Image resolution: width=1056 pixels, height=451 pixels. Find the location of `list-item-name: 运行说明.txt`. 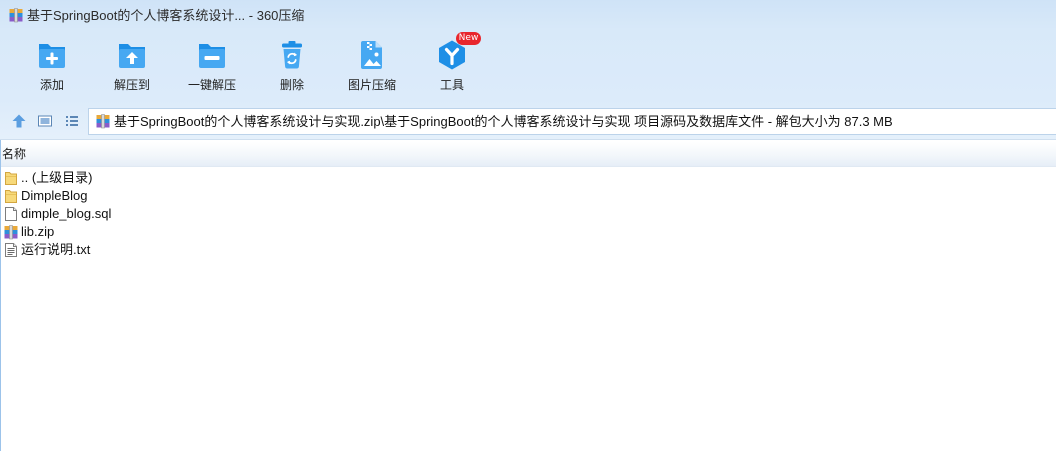

list-item-name: 运行说明.txt is located at coordinates (56, 249).